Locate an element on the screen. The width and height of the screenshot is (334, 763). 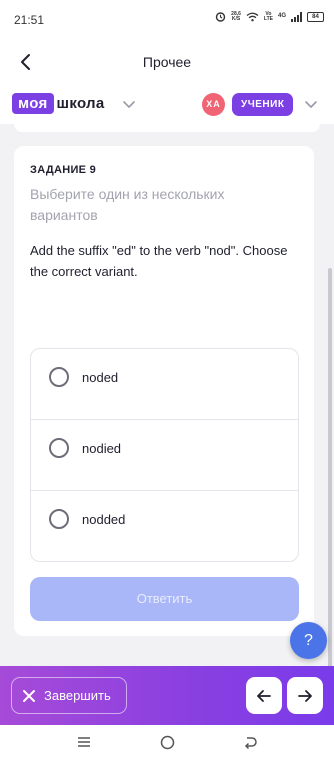
net-speed-unit: K/S is located at coordinates (236, 18).